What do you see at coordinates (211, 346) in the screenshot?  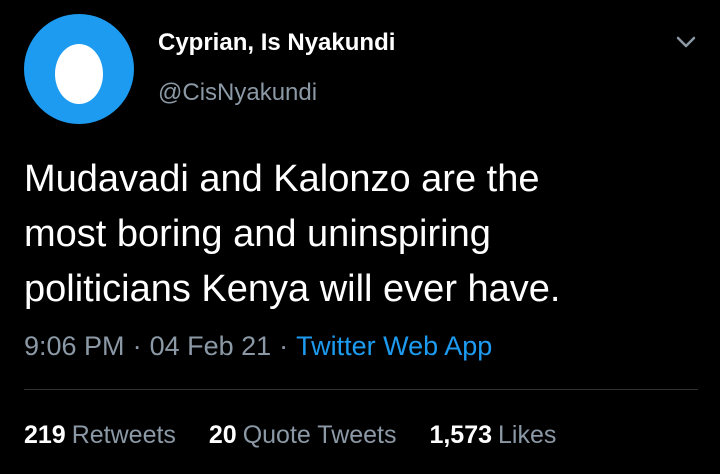 I see `tweet-date: 04 Feb 21` at bounding box center [211, 346].